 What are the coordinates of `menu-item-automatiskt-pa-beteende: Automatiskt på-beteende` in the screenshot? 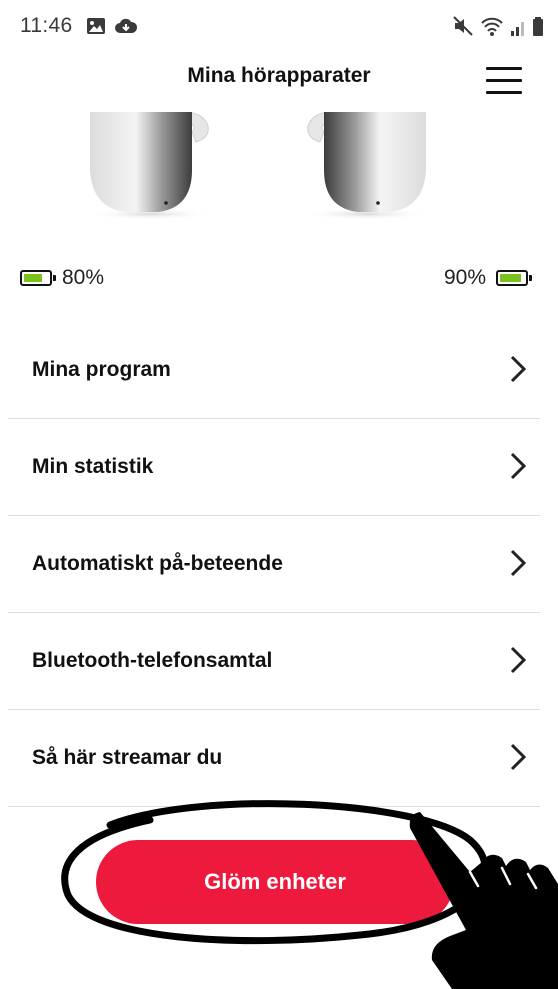 It's located at (274, 564).